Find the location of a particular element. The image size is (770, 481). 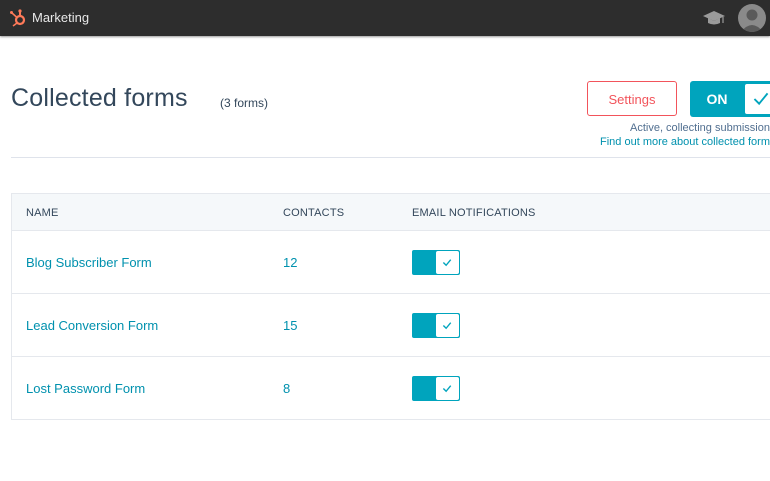

table-row: Blog Subscriber Form 12 is located at coordinates (391, 262).